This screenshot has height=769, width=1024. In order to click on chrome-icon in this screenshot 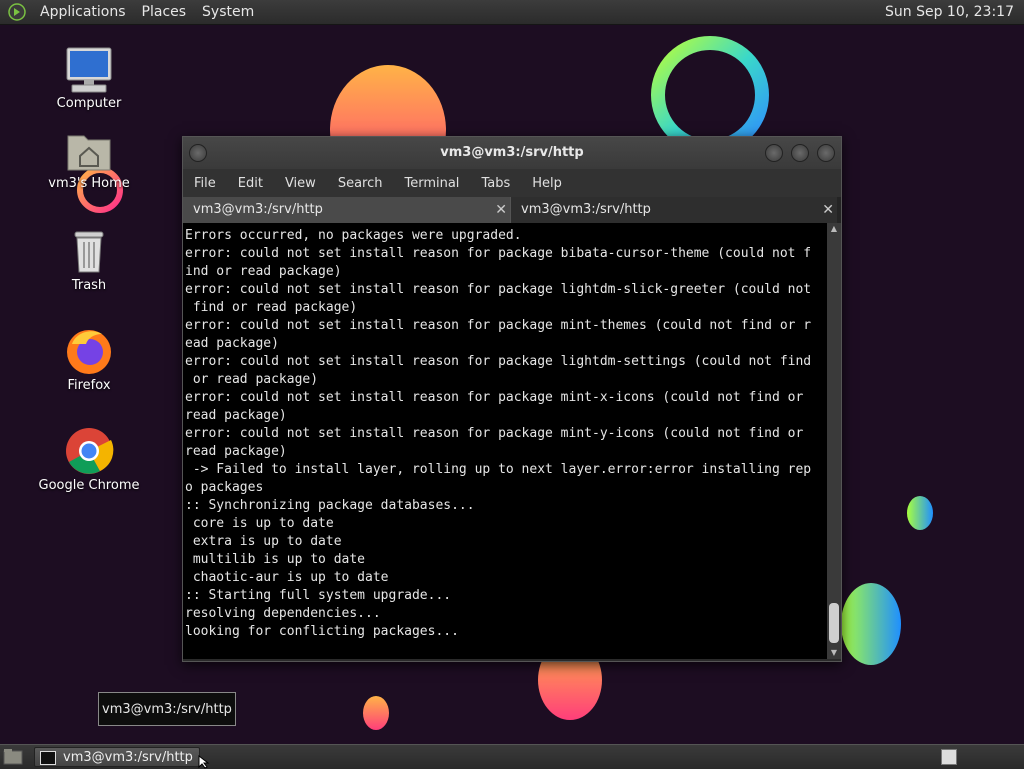, I will do `click(90, 451)`.